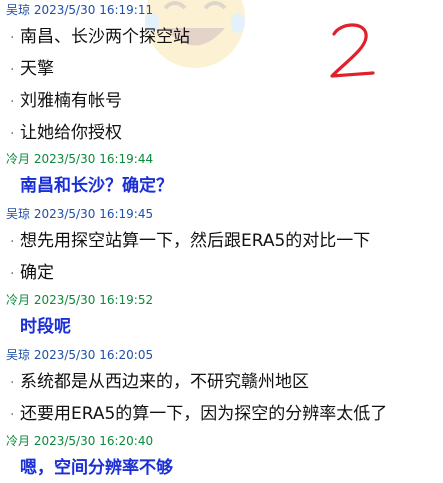 This screenshot has width=443, height=483. I want to click on message-header: 冷月 2023/5/30 16:19:52, so click(79, 300).